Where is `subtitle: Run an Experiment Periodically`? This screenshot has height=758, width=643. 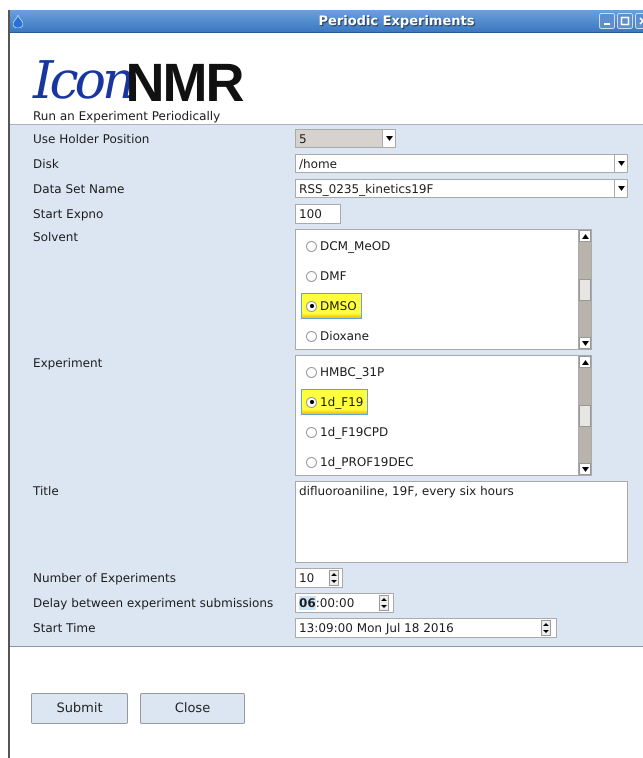
subtitle: Run an Experiment Periodically is located at coordinates (127, 116).